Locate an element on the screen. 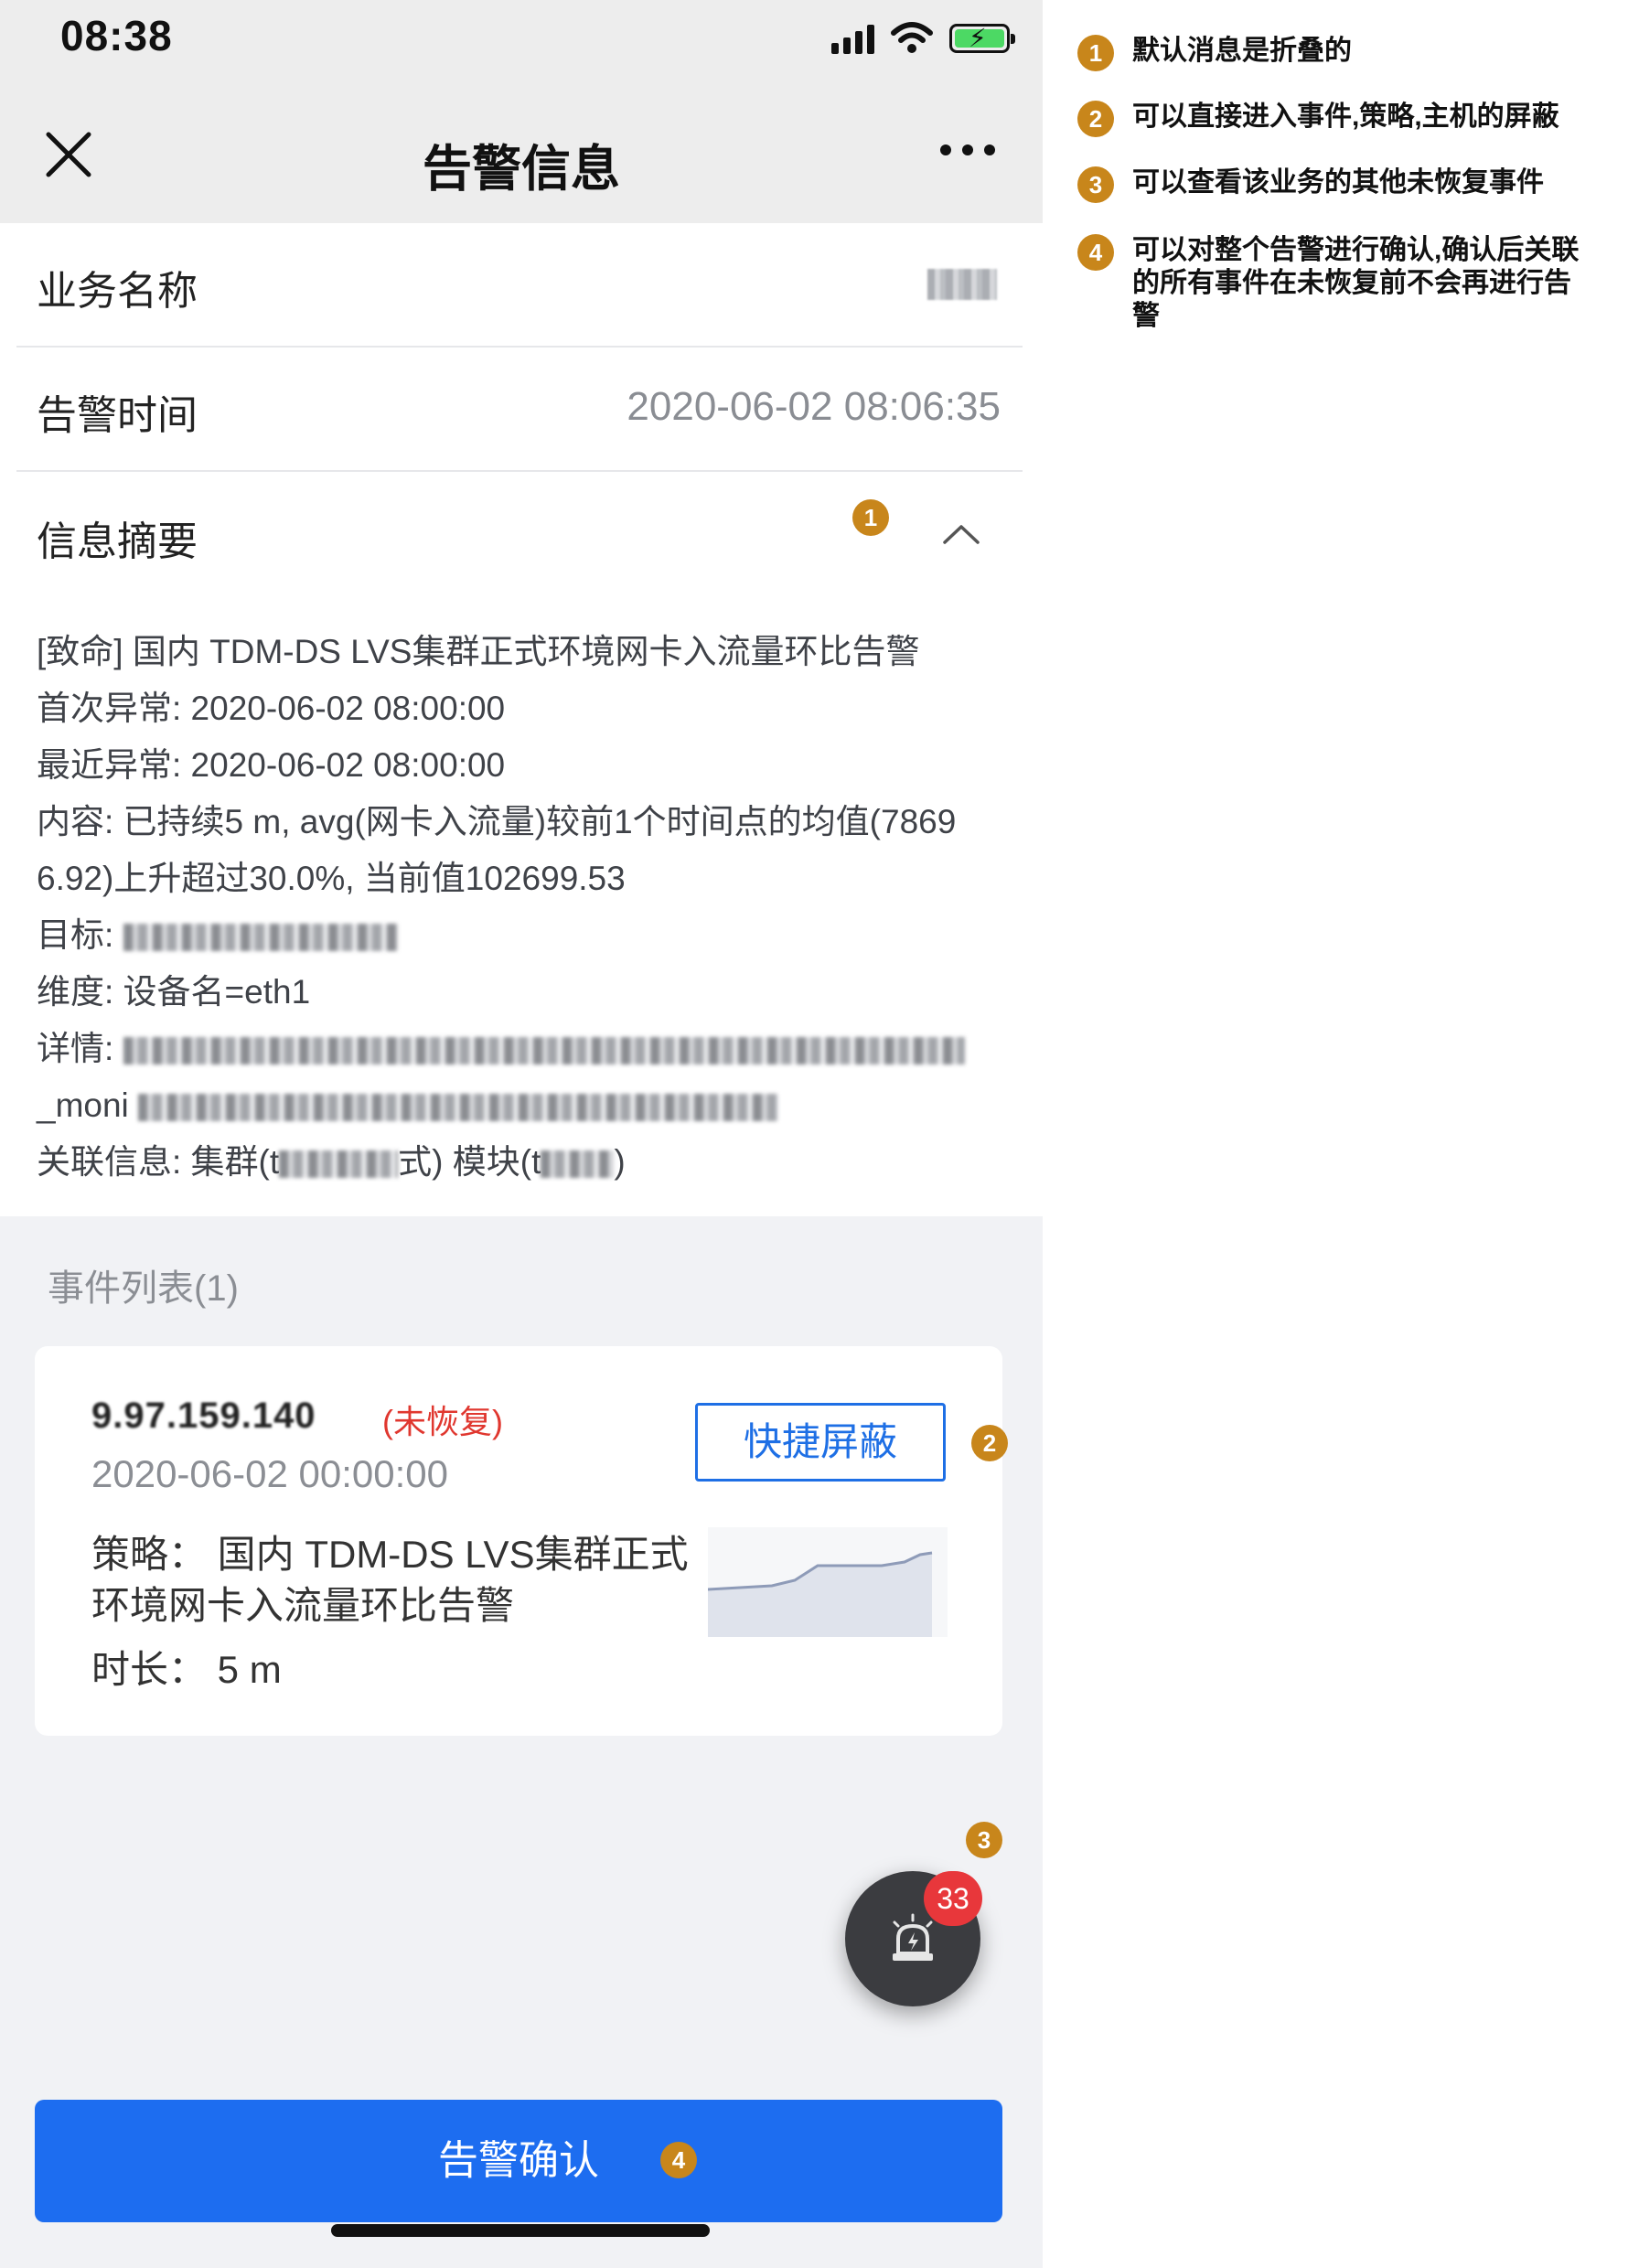 Image resolution: width=1628 pixels, height=2268 pixels. related-prefix: 关联信息: 集群(t is located at coordinates (158, 1162).